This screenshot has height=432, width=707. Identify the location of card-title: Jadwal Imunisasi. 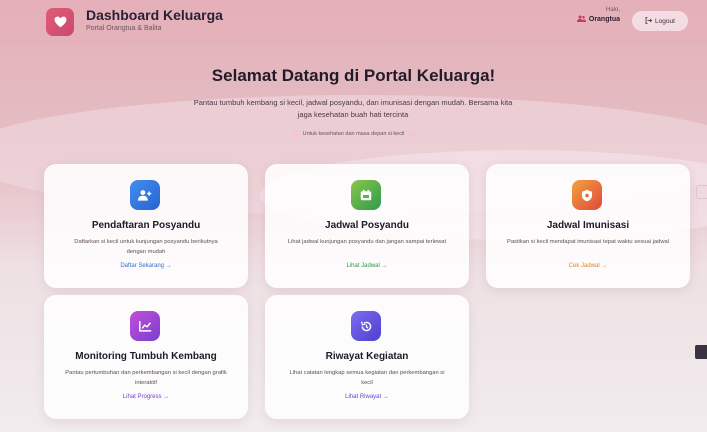
(588, 225).